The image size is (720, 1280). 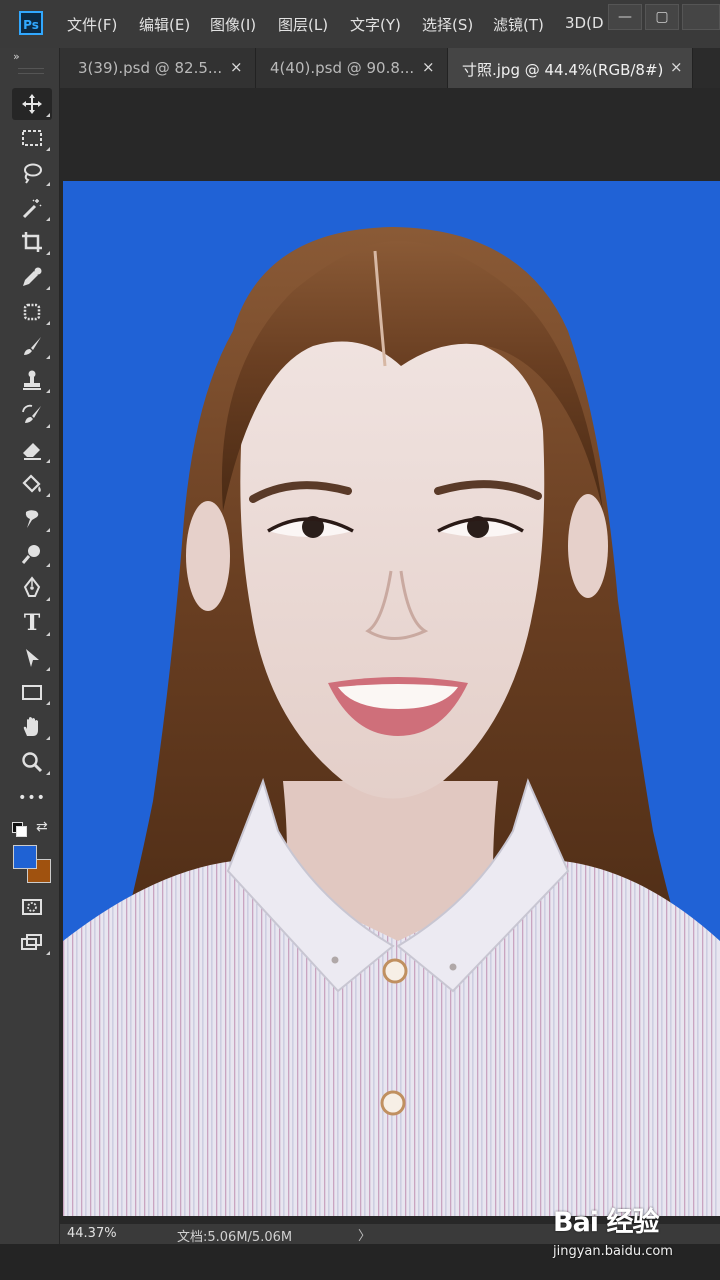 I want to click on restore-button: ▢, so click(x=662, y=17).